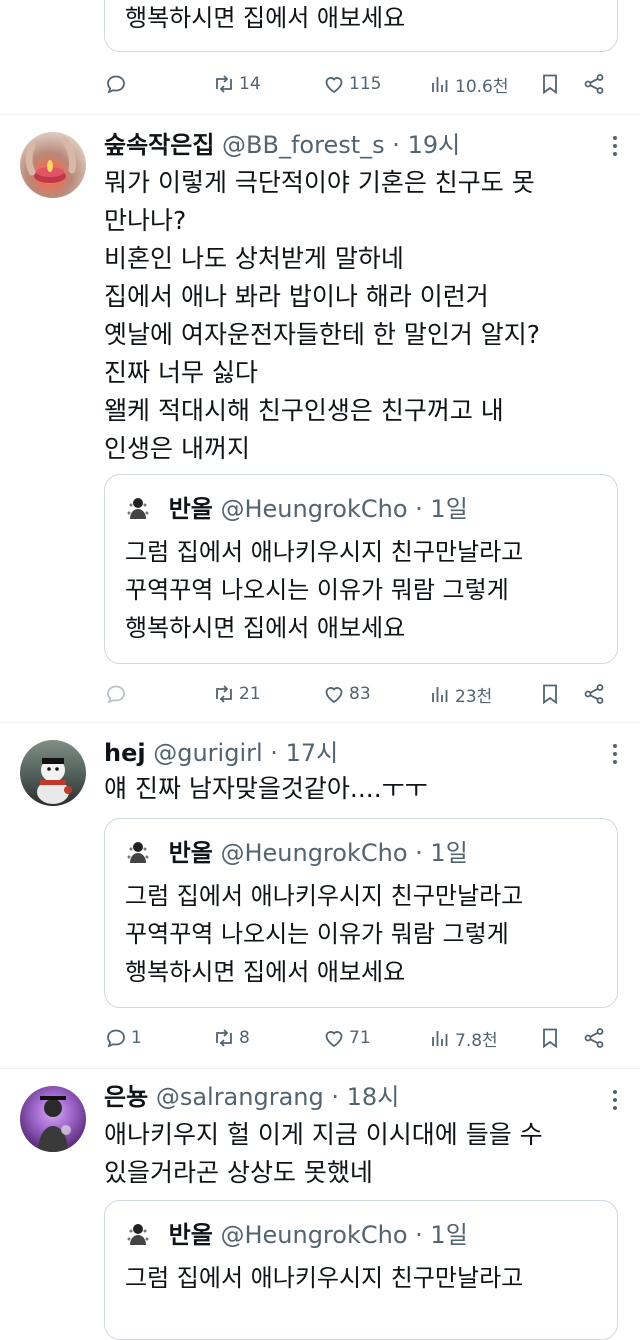 Image resolution: width=640 pixels, height=1340 pixels. What do you see at coordinates (250, 84) in the screenshot?
I see `retweet-count: 14` at bounding box center [250, 84].